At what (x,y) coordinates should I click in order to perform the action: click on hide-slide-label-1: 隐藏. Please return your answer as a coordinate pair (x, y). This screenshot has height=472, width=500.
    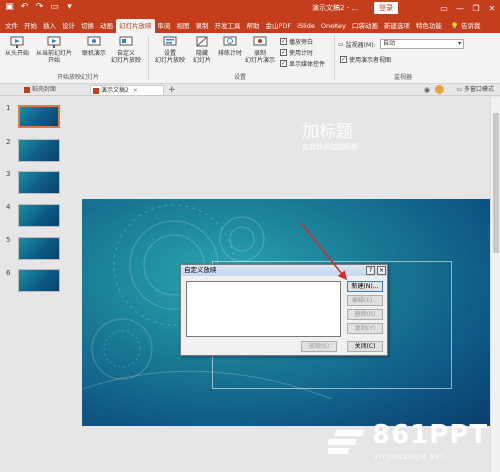
    Looking at the image, I should click on (201, 53).